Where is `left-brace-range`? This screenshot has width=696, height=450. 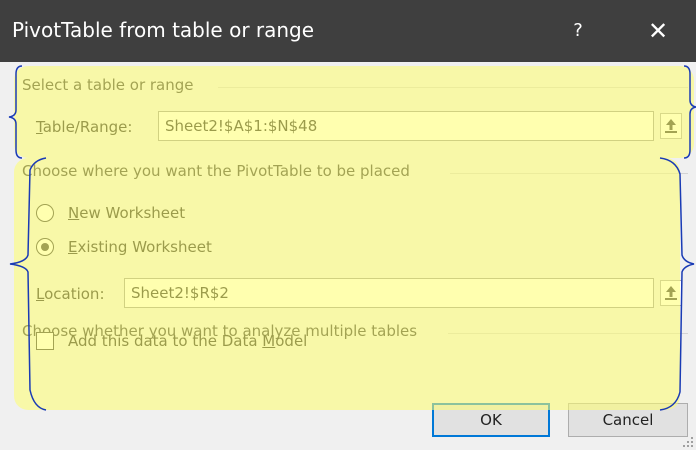
left-brace-range is located at coordinates (15, 112).